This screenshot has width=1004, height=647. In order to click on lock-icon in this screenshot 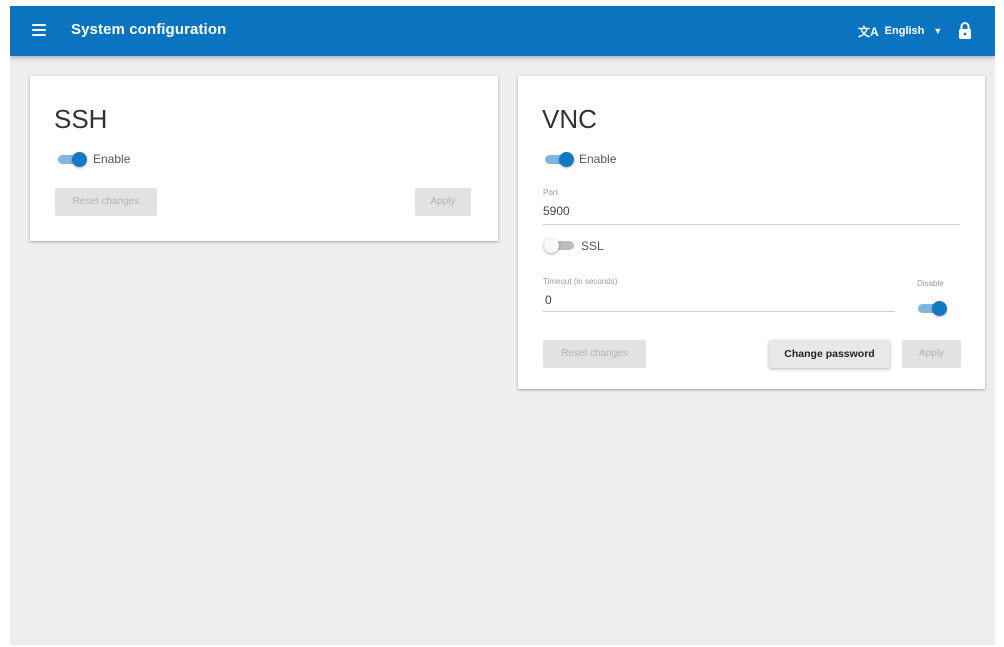, I will do `click(965, 30)`.